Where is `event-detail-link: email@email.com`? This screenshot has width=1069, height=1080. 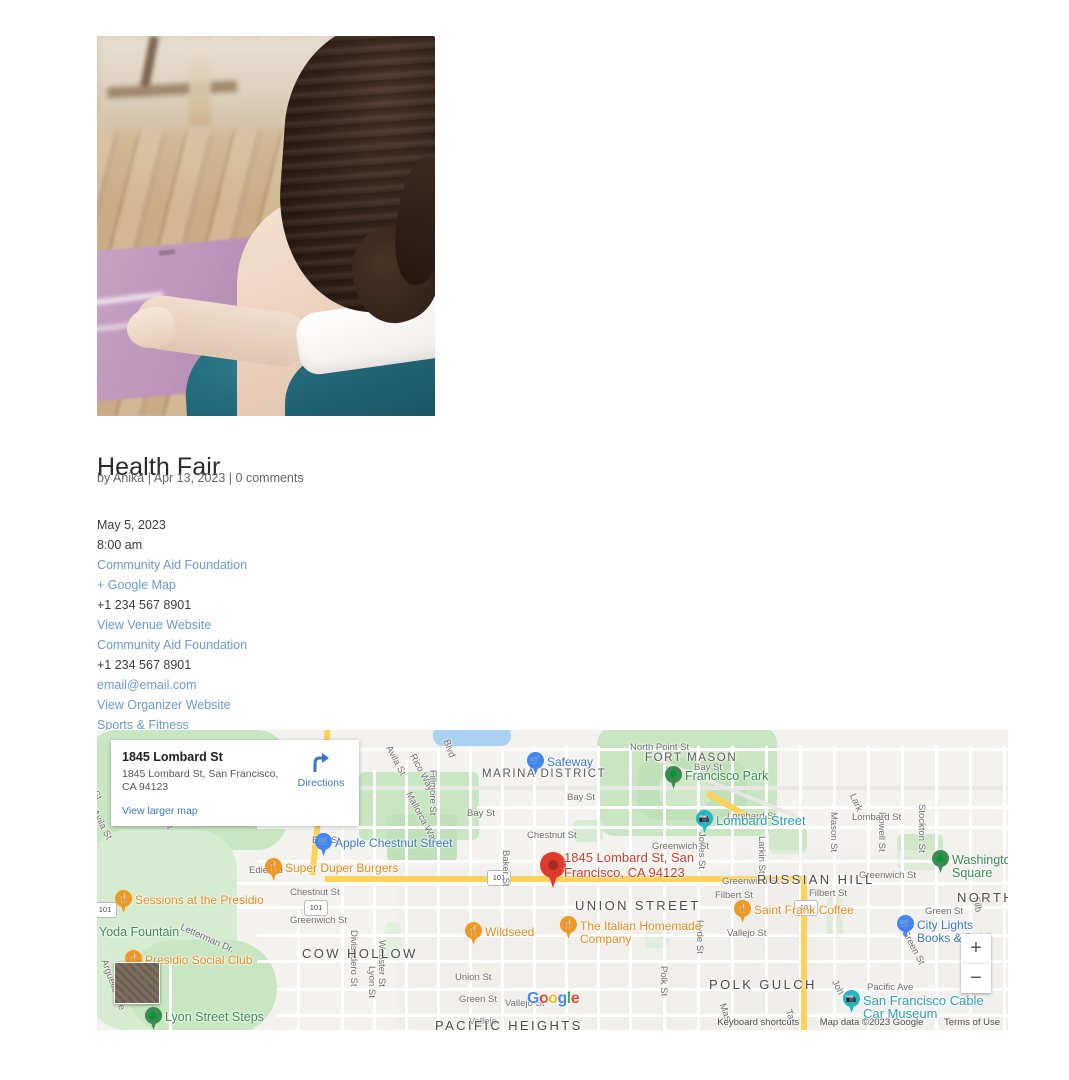
event-detail-link: email@email.com is located at coordinates (172, 685).